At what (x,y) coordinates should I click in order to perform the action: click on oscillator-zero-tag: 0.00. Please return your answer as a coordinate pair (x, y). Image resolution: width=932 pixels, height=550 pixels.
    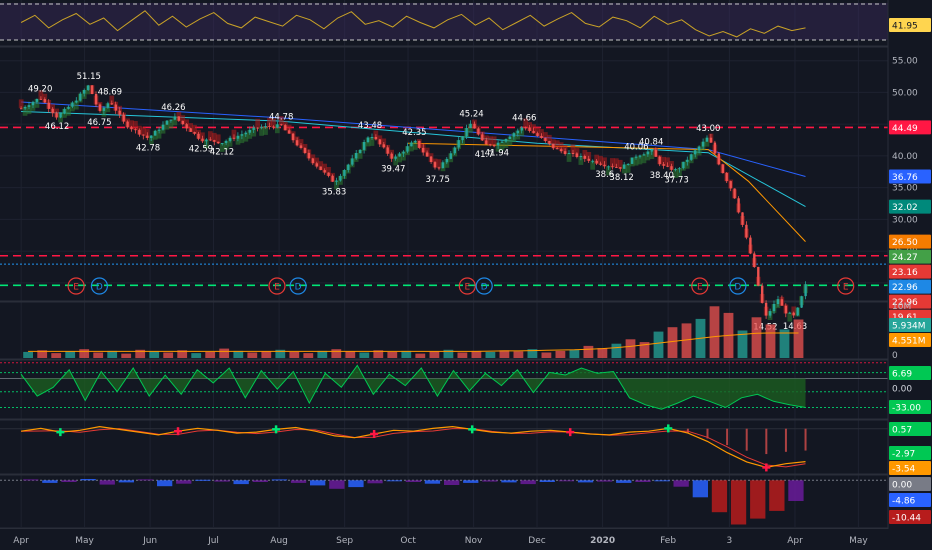
    Looking at the image, I should click on (910, 388).